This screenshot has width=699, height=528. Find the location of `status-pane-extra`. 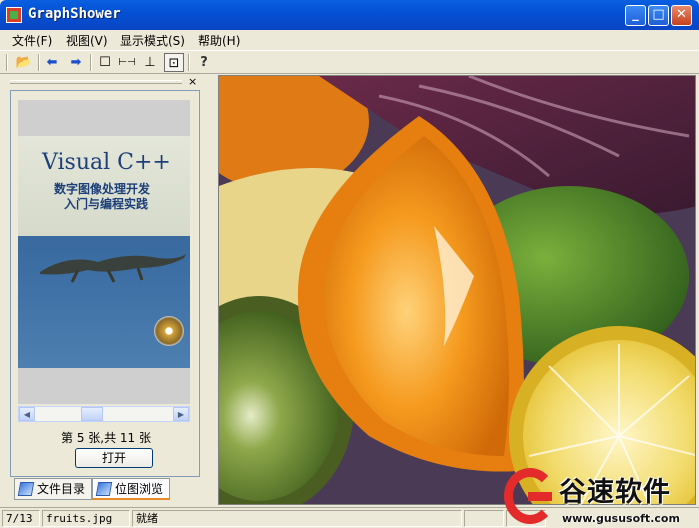

status-pane-extra is located at coordinates (484, 518).